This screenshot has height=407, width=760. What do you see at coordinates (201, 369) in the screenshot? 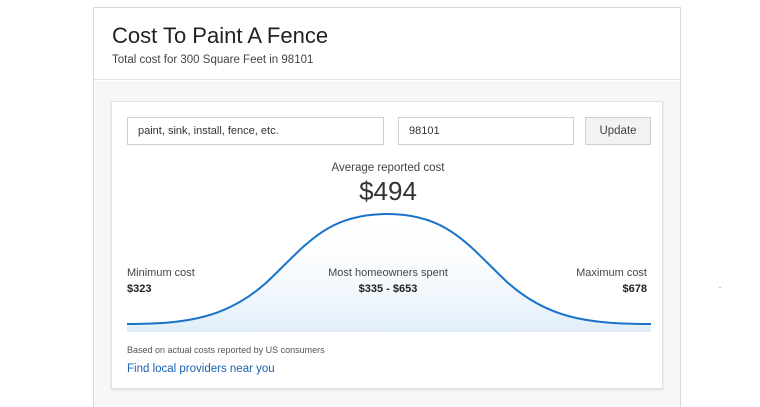
I see `find-providers-link: Find local providers near you` at bounding box center [201, 369].